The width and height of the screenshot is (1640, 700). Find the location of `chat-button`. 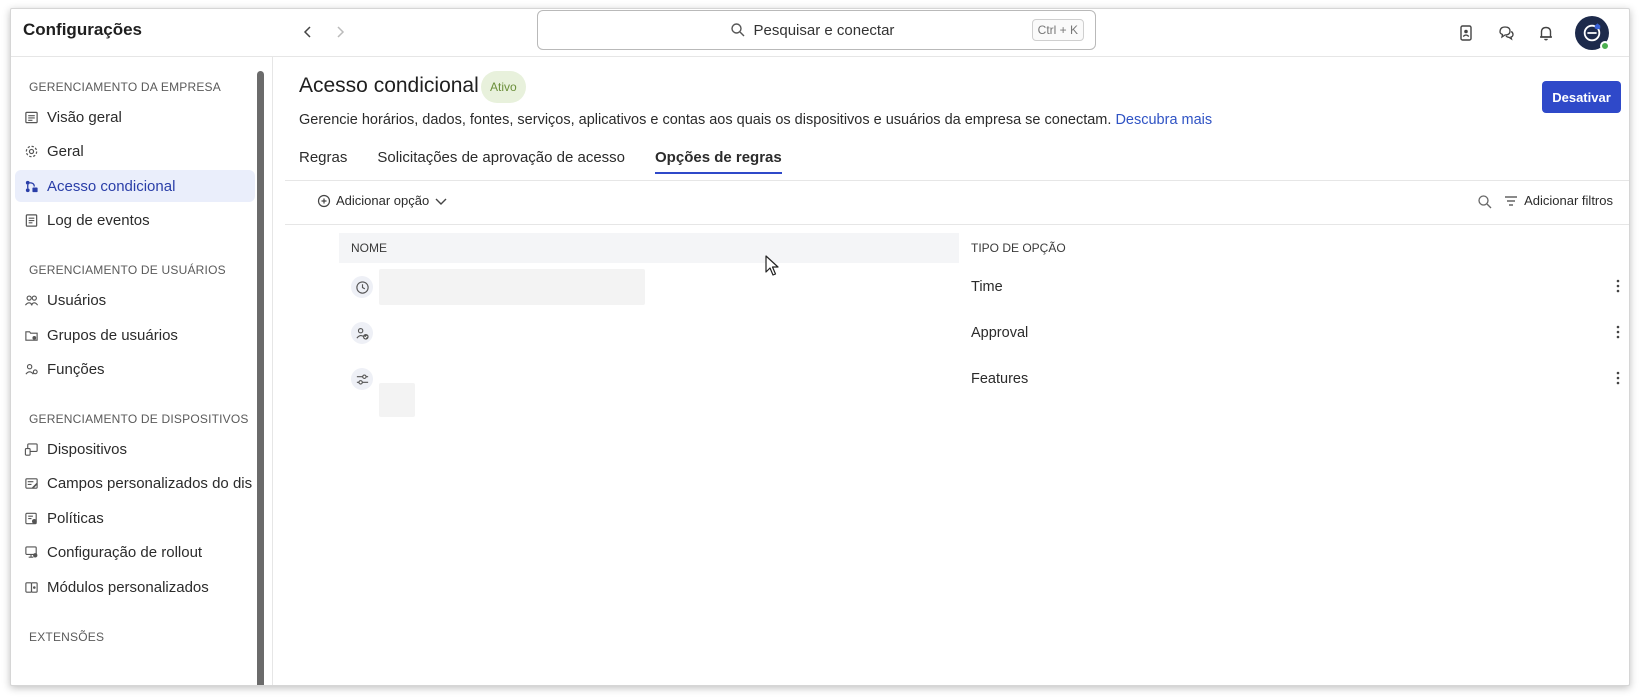

chat-button is located at coordinates (1506, 33).